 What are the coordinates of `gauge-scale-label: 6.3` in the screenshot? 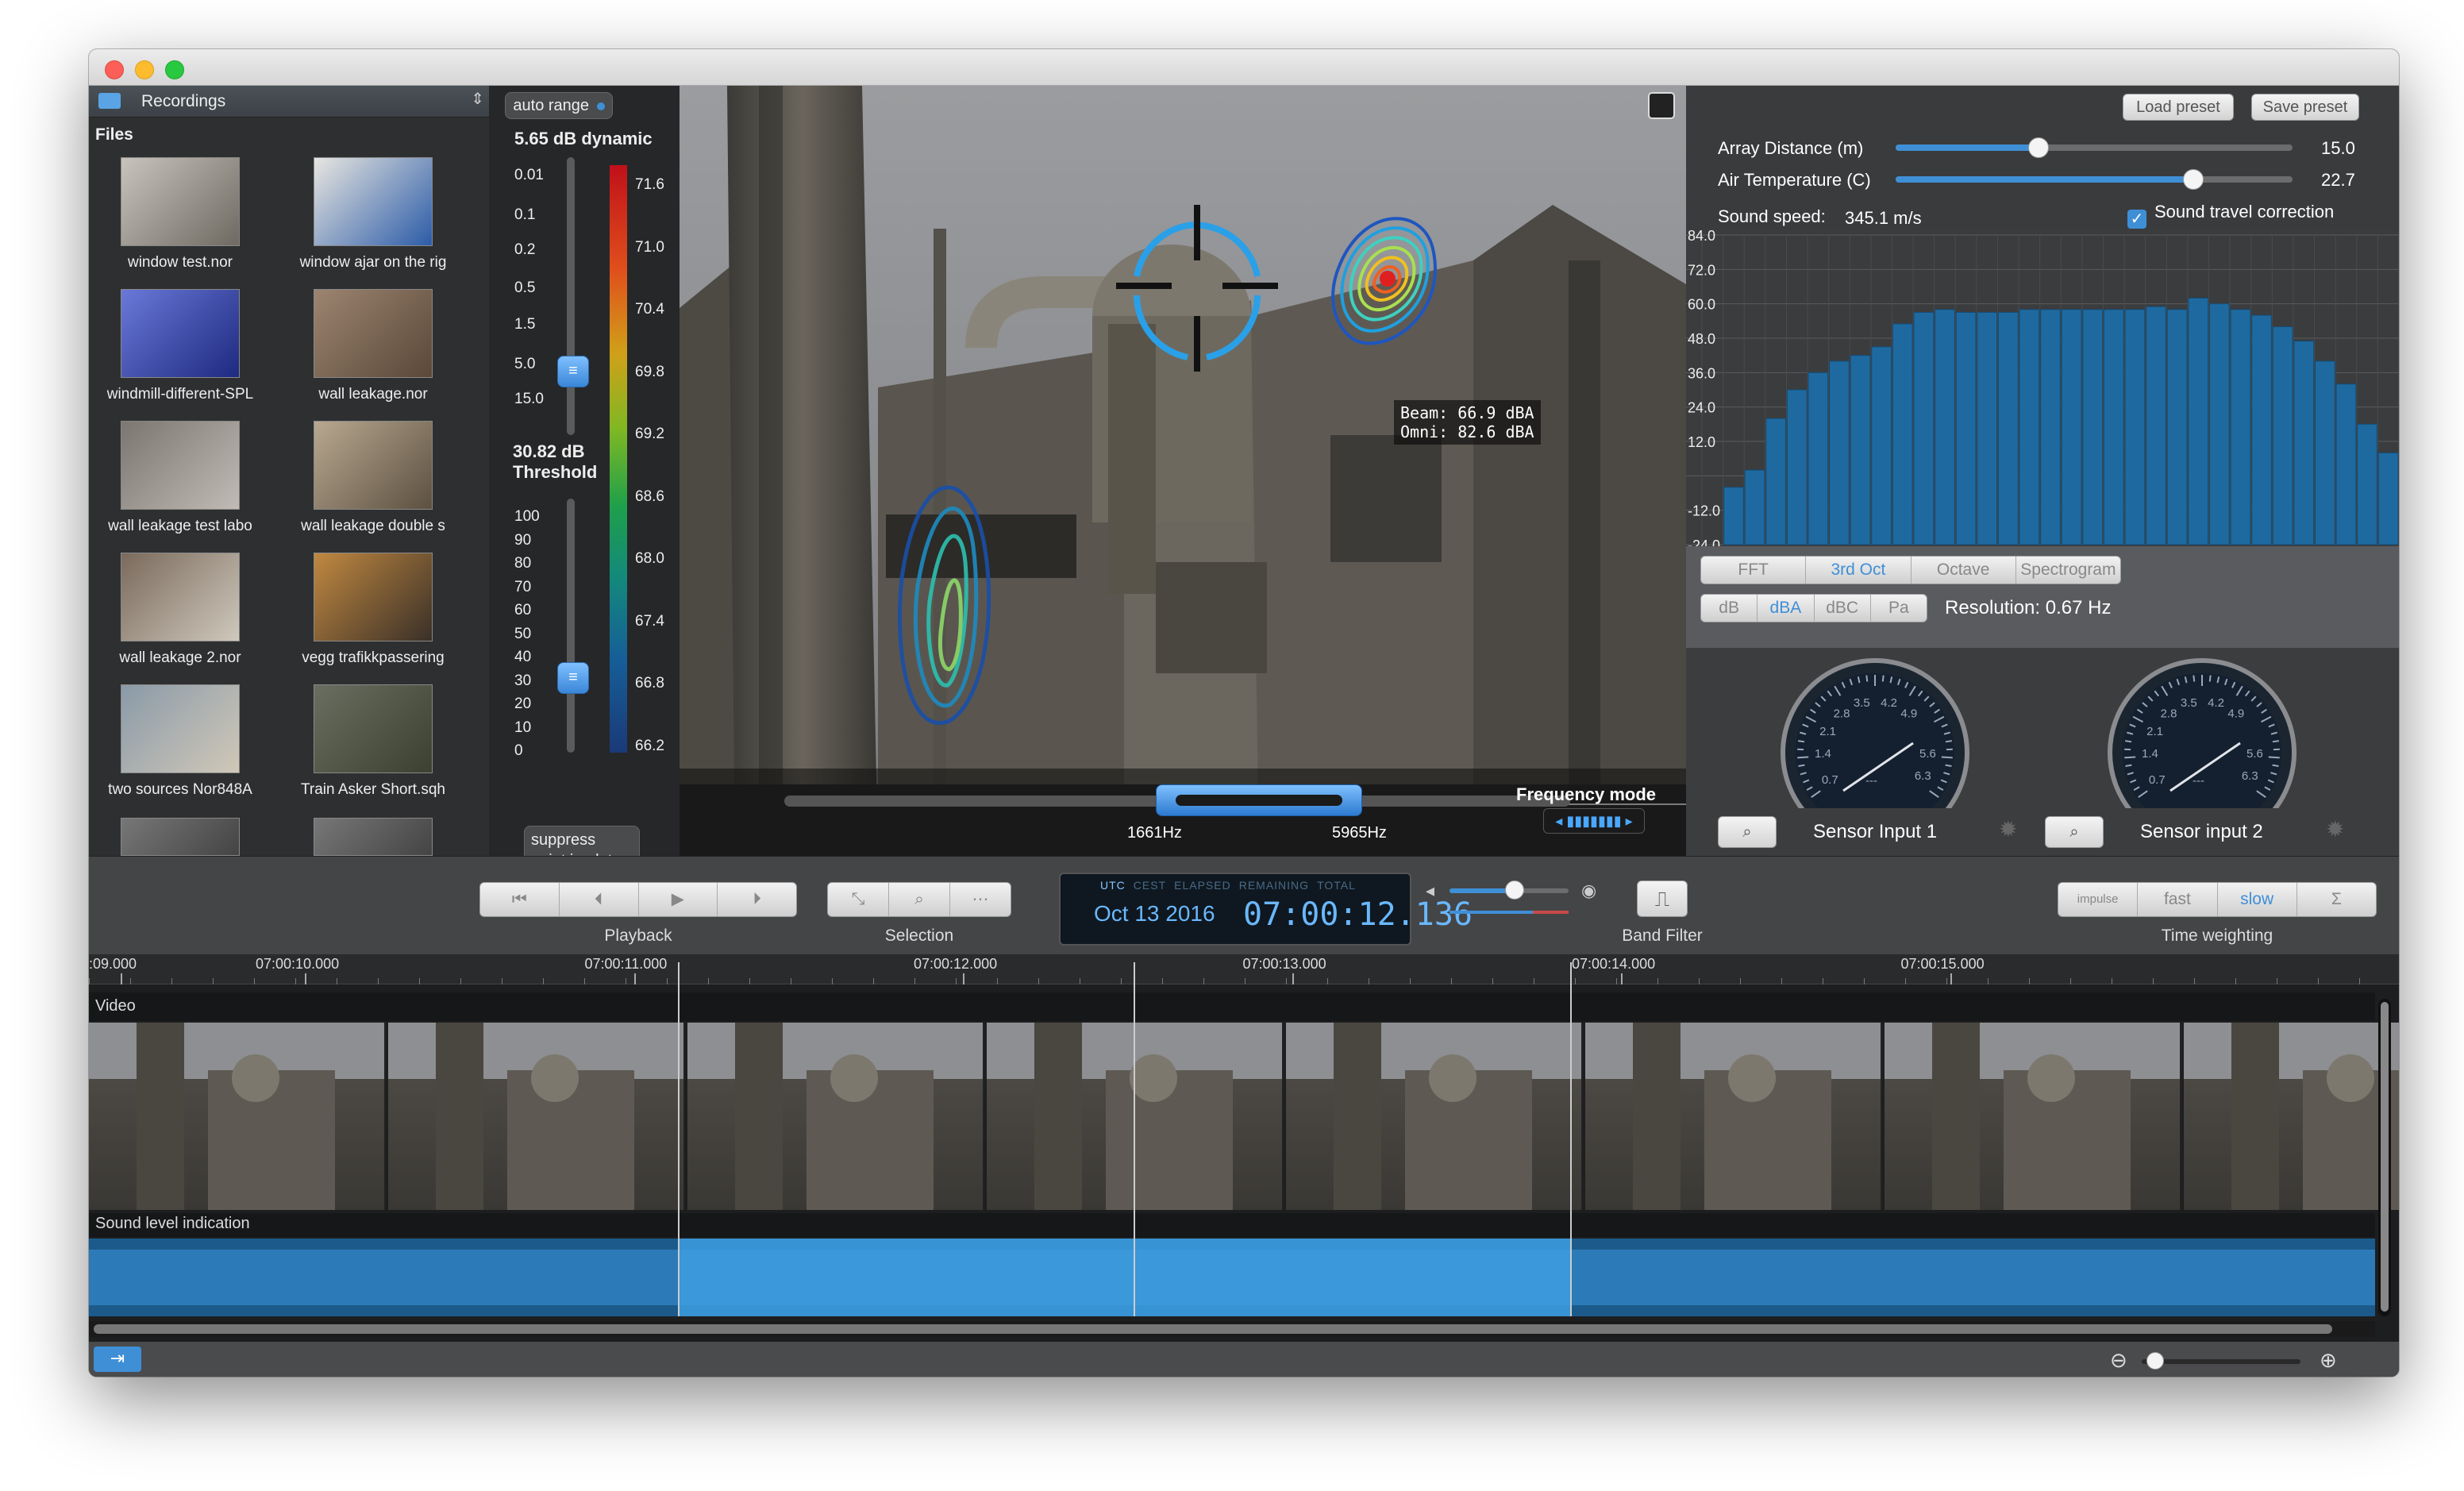 It's located at (2250, 776).